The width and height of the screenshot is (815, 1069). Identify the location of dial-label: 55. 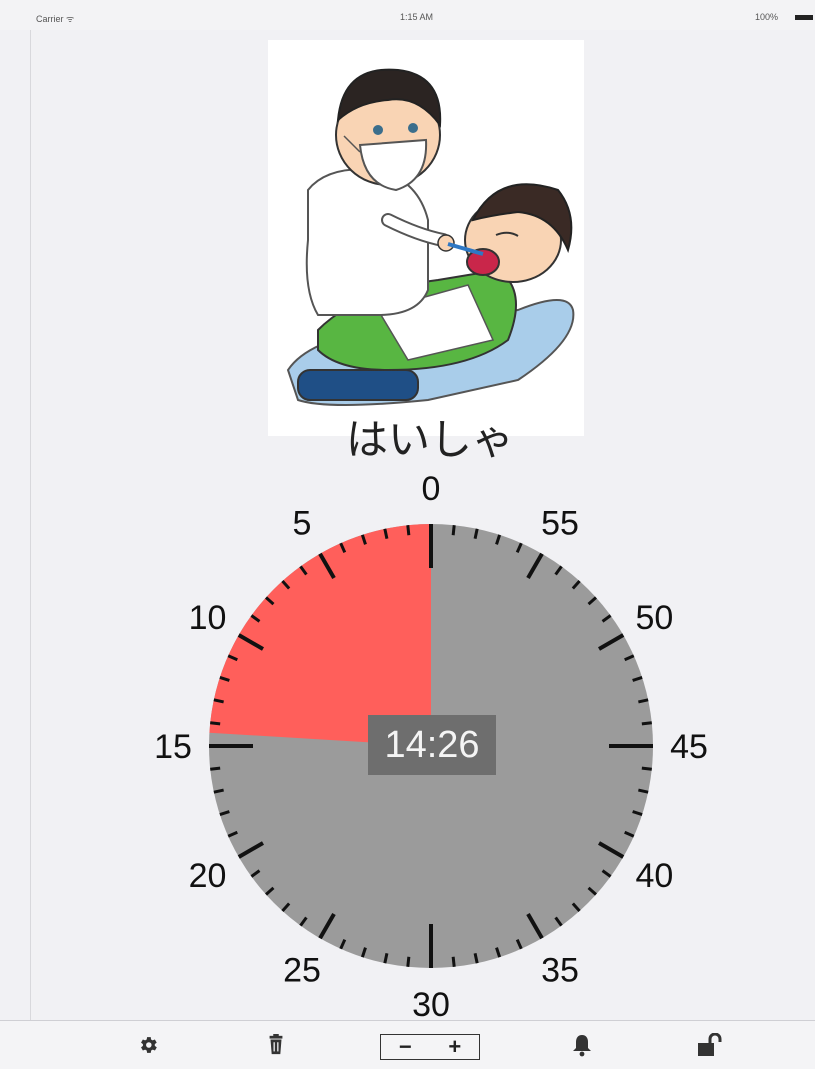
(560, 524).